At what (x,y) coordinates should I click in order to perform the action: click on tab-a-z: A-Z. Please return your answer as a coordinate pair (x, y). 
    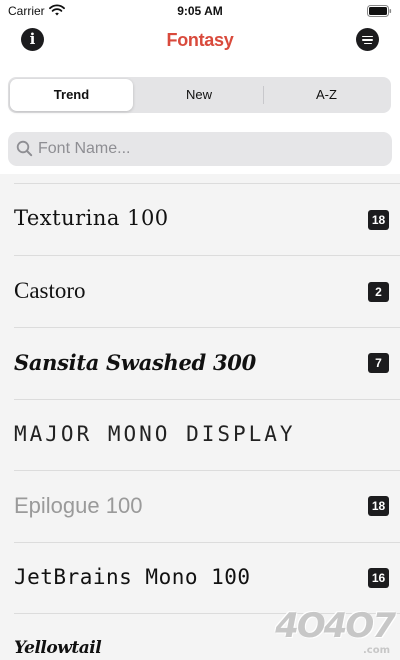
    Looking at the image, I should click on (326, 95).